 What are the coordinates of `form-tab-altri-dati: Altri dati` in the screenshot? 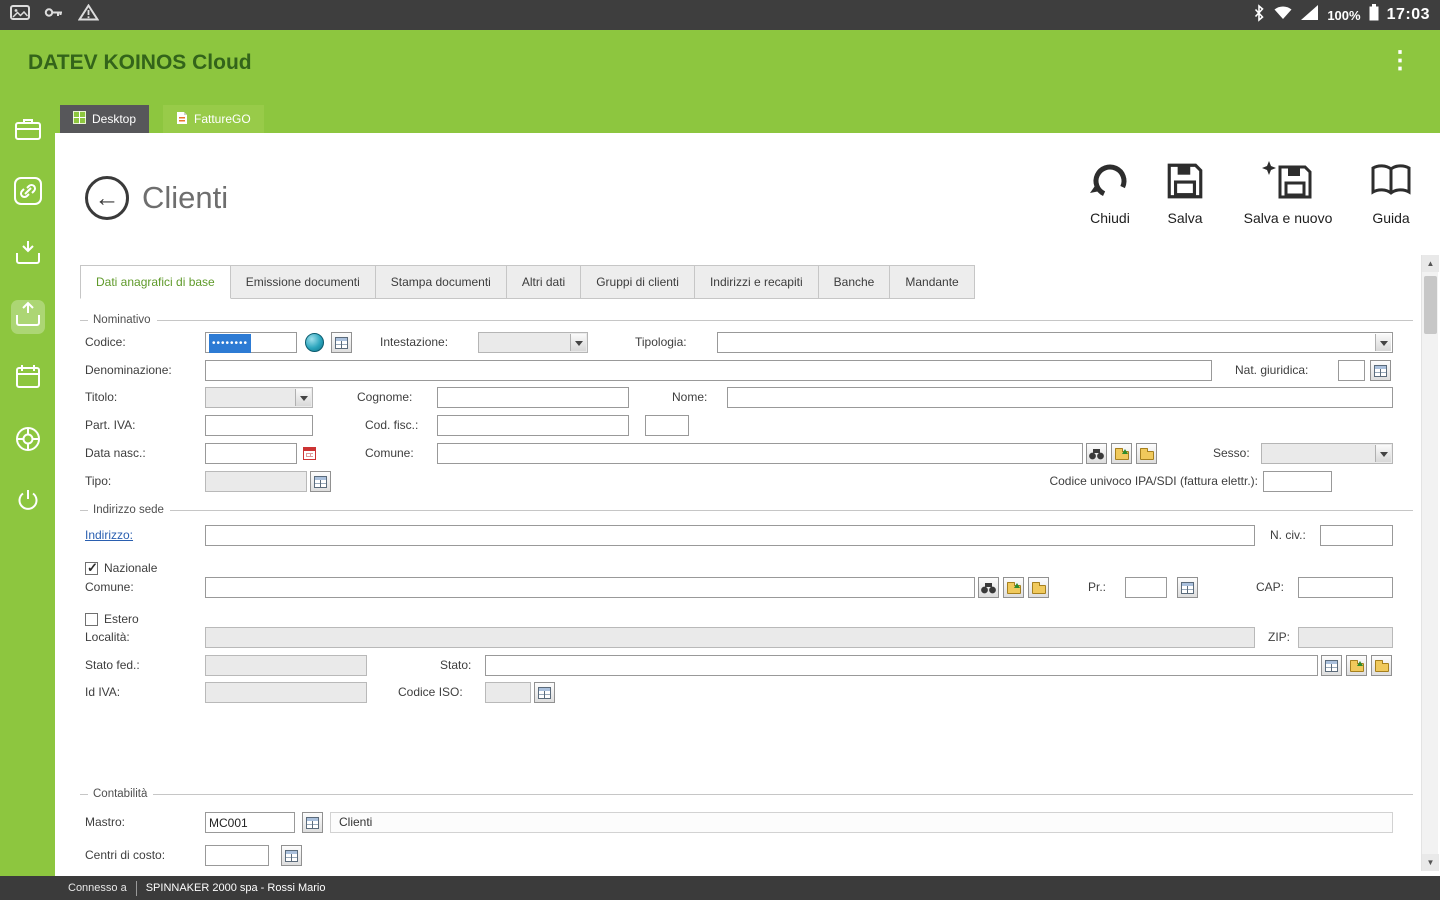 It's located at (544, 282).